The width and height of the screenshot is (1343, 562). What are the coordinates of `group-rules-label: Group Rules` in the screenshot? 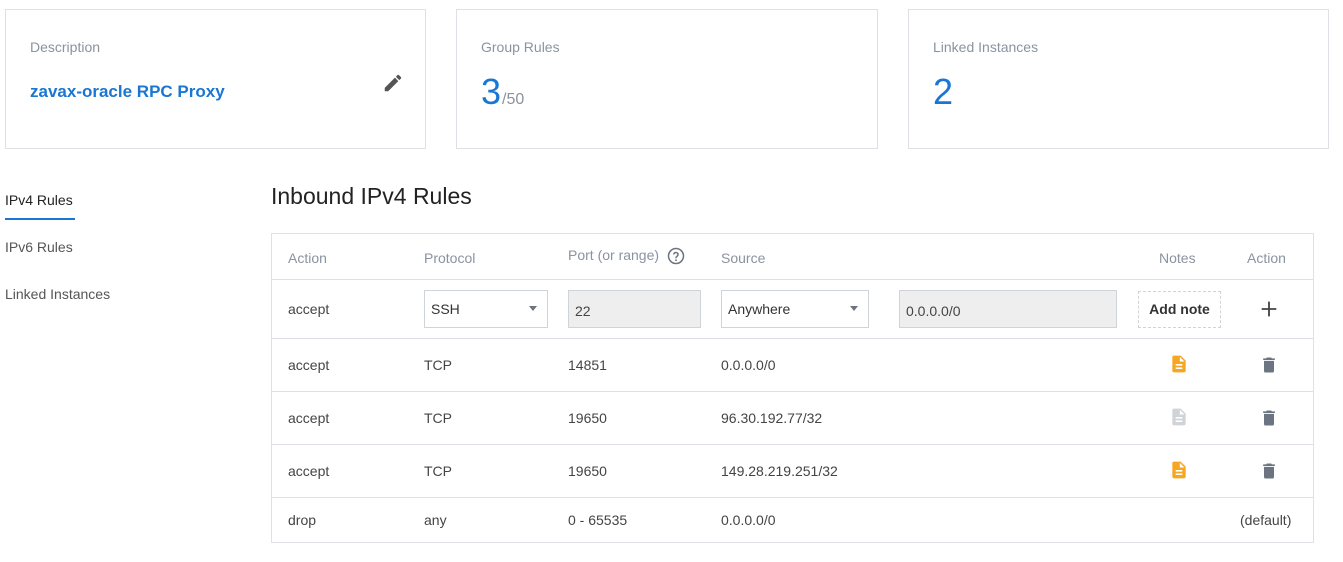 It's located at (520, 47).